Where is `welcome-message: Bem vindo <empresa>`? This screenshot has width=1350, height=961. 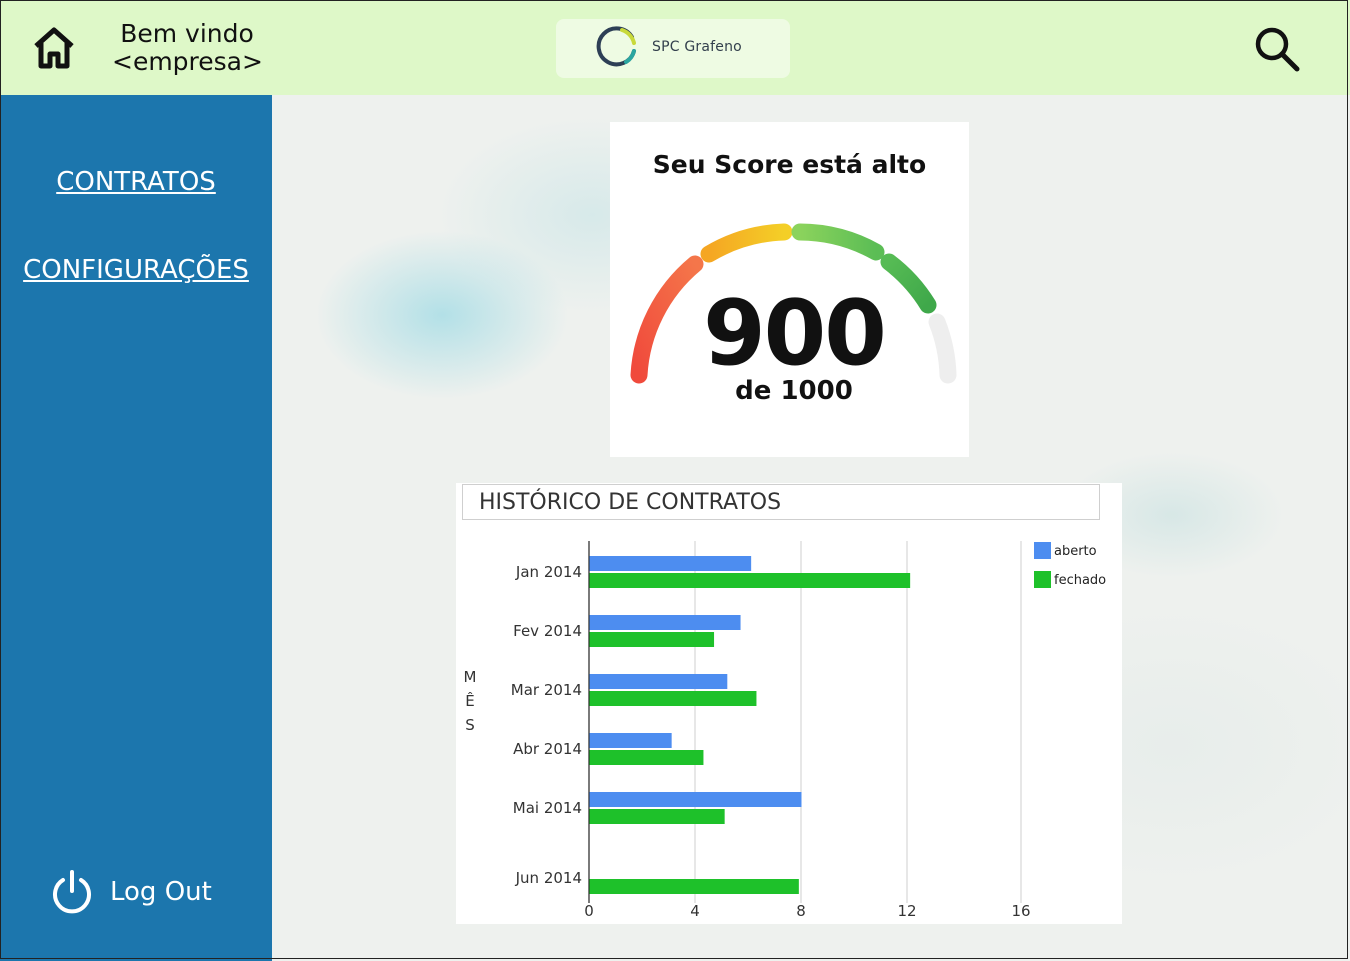
welcome-message: Bem vindo <empresa> is located at coordinates (187, 47).